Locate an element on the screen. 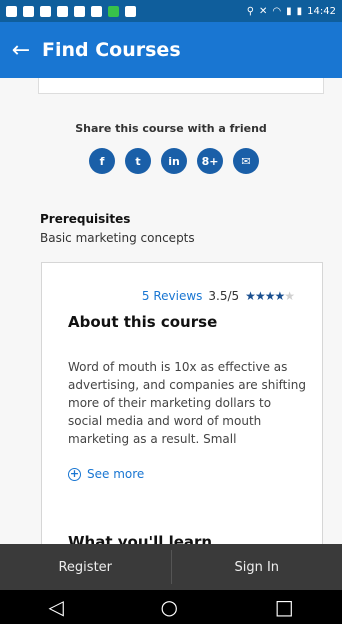  bottom-action-bar: Register Sign In is located at coordinates (171, 567).